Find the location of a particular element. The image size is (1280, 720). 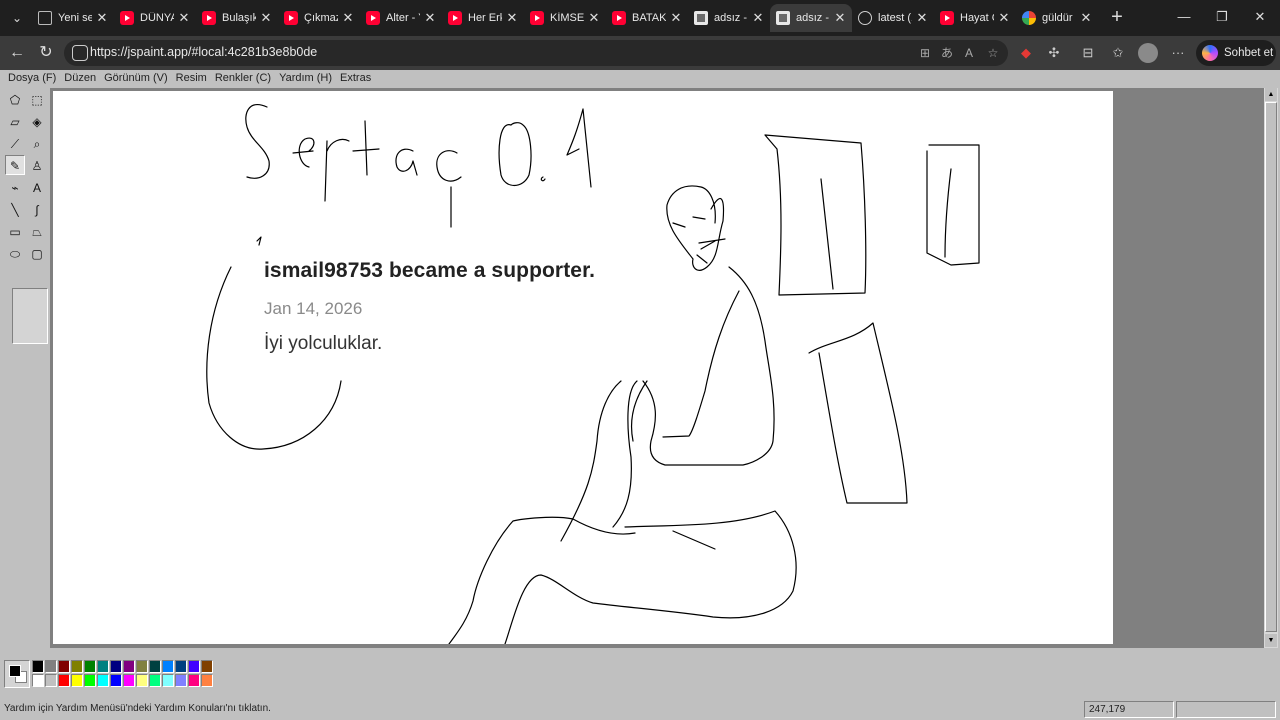

browser-tab: BATAKLIK ✕ is located at coordinates (647, 18).